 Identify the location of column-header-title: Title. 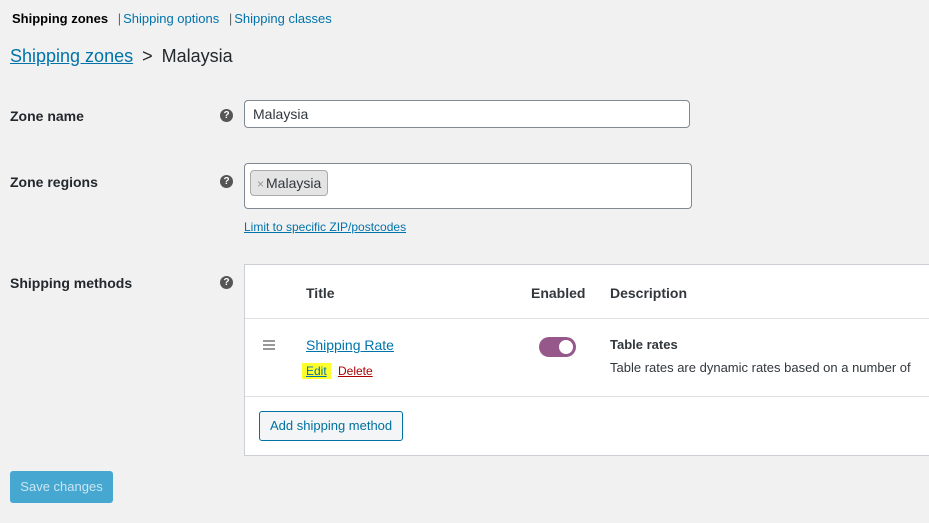
(320, 293).